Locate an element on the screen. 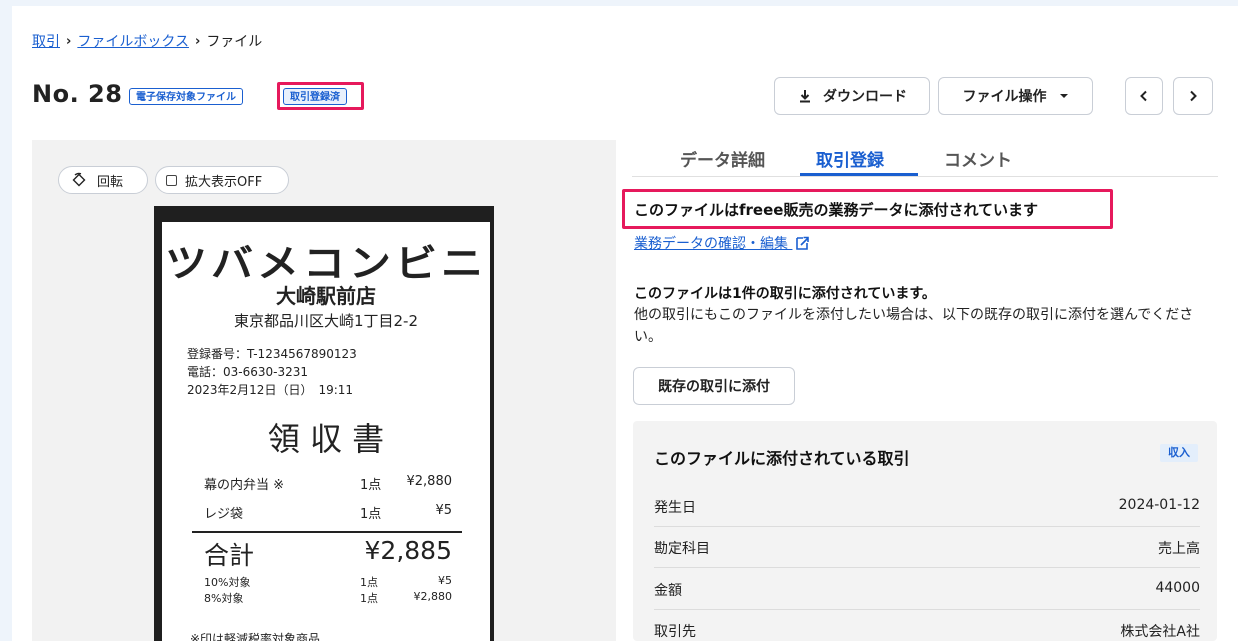 The image size is (1238, 641). tab-transaction-registration: 取引登録 is located at coordinates (850, 158).